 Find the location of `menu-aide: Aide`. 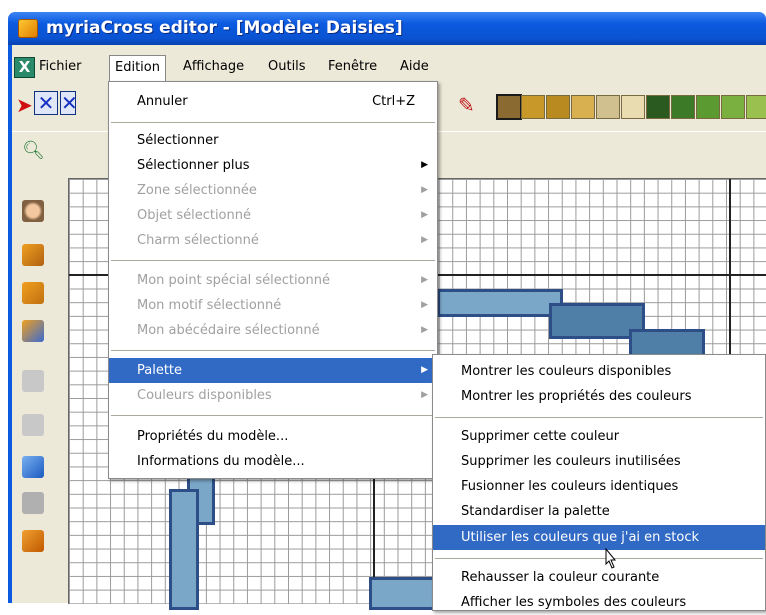

menu-aide: Aide is located at coordinates (414, 67).